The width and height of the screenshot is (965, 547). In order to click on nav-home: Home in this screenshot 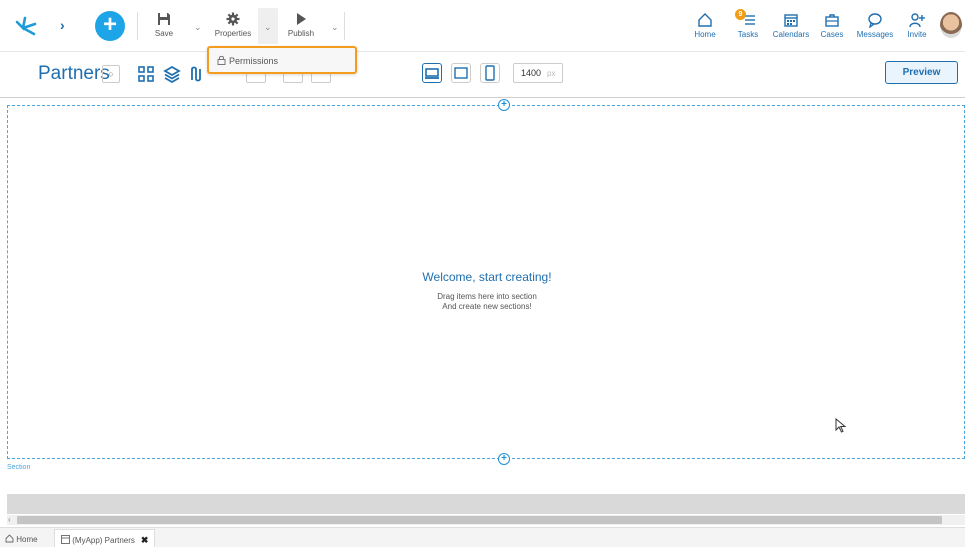, I will do `click(705, 25)`.